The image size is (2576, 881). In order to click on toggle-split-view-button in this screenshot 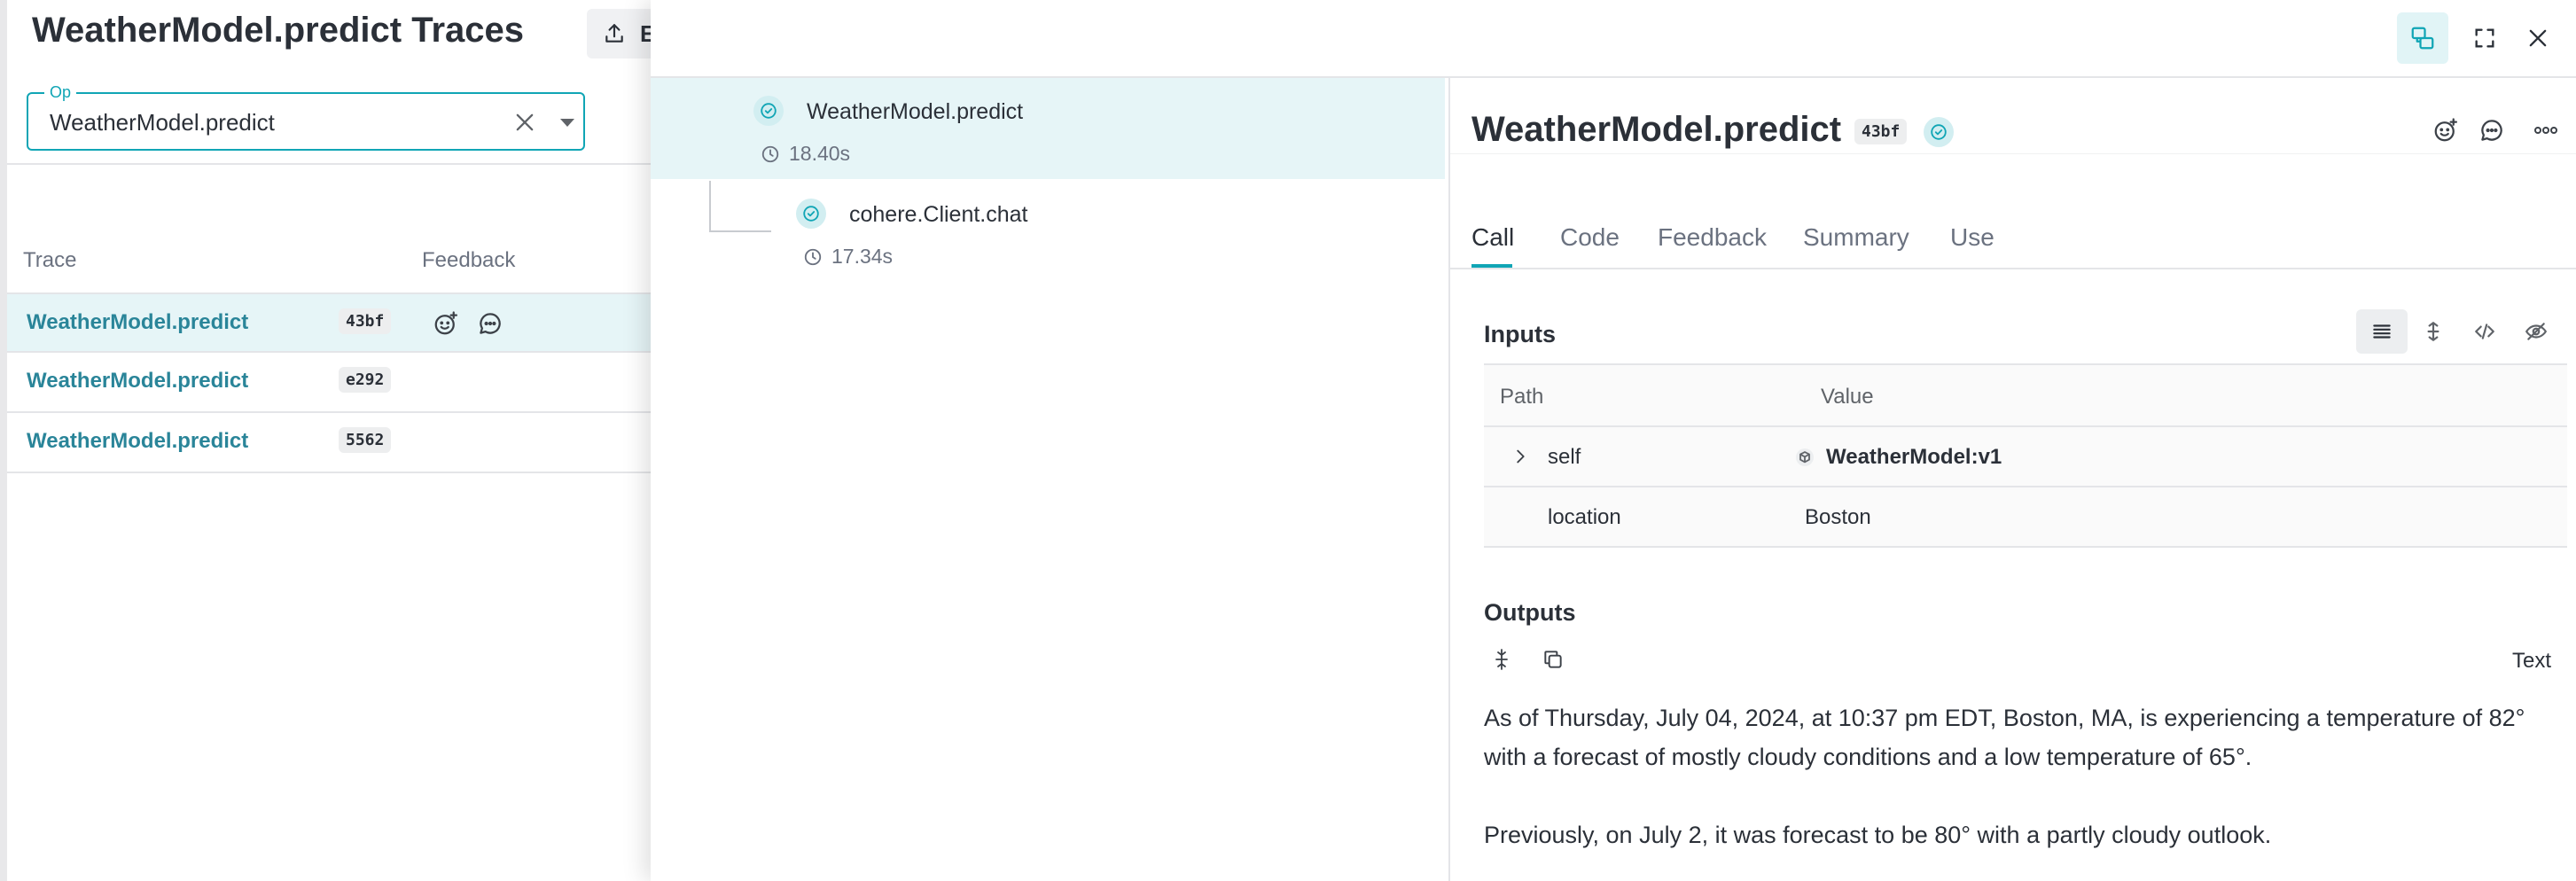, I will do `click(2422, 38)`.